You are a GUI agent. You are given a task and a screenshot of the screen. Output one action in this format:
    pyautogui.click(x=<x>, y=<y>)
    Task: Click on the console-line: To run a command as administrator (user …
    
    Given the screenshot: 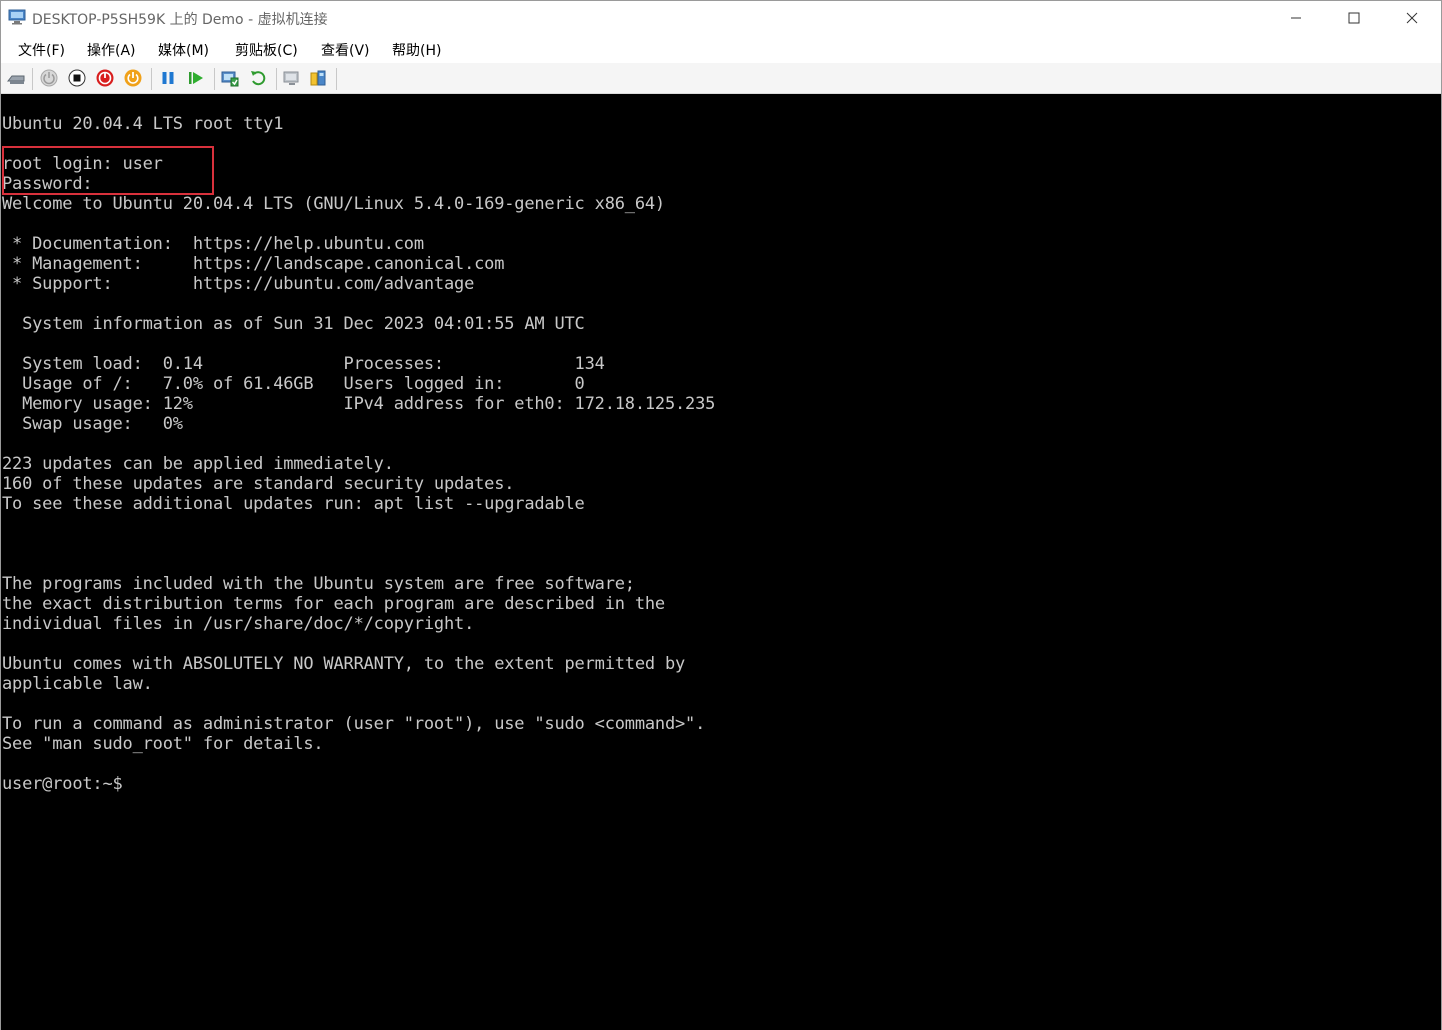 What is the action you would take?
    pyautogui.click(x=354, y=724)
    